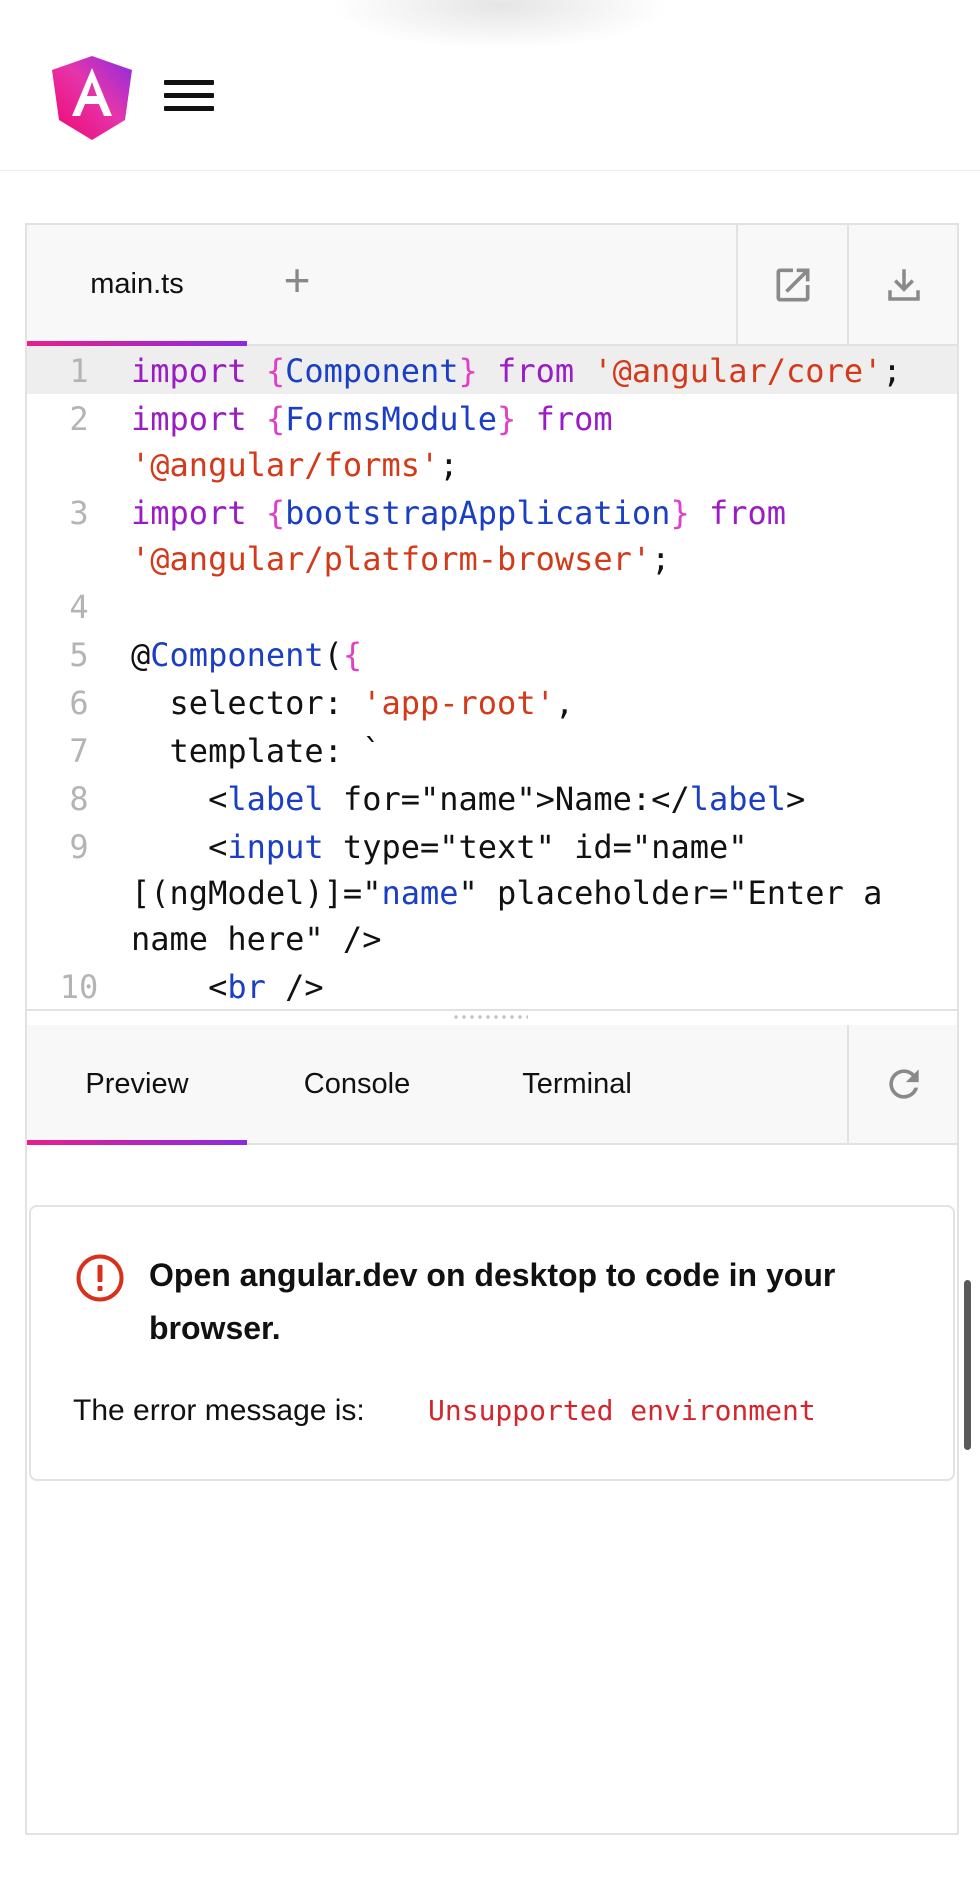  I want to click on line-number: 5, so click(79, 655).